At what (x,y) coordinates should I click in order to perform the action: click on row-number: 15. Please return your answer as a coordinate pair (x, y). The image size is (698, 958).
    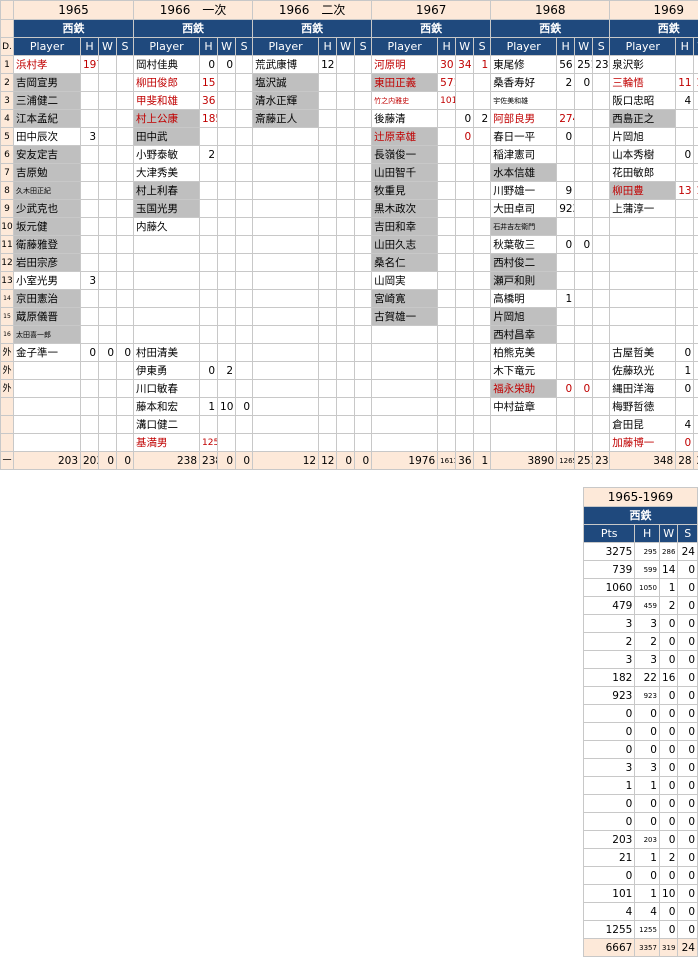
    Looking at the image, I should click on (7, 316).